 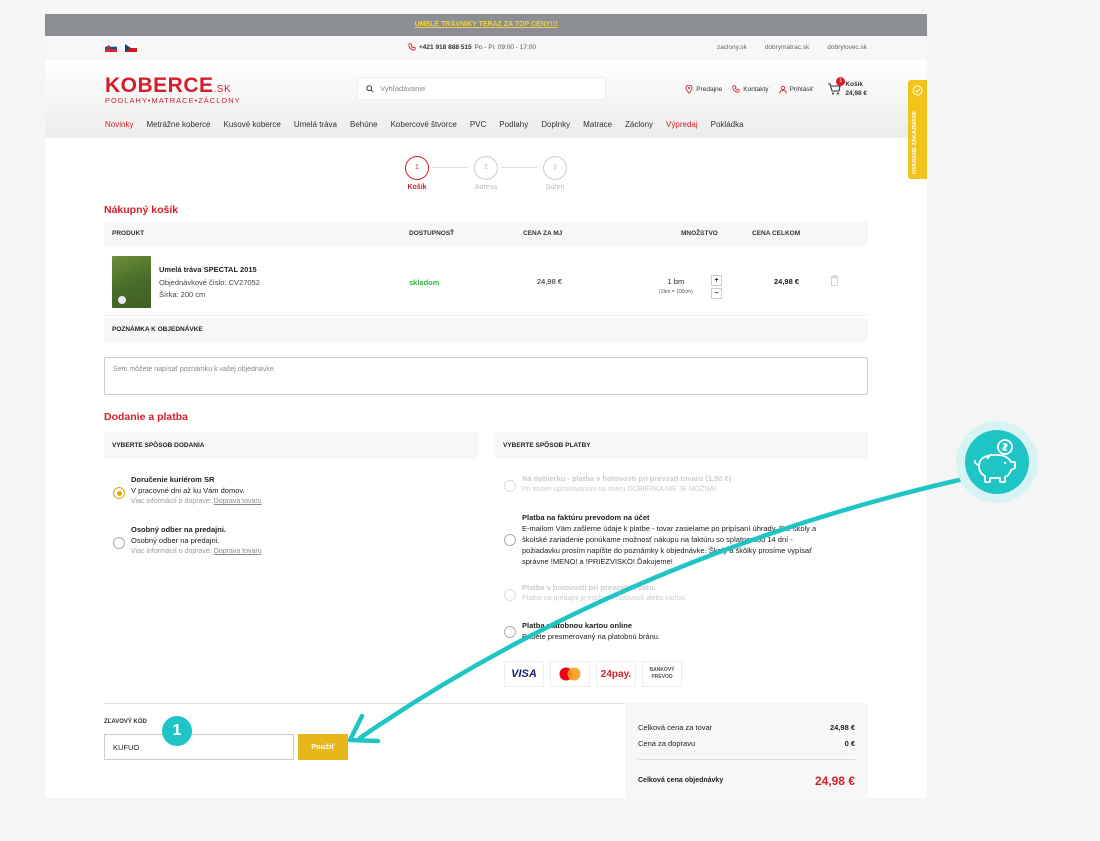 What do you see at coordinates (510, 595) in the screenshot?
I see `payment-cash-radio` at bounding box center [510, 595].